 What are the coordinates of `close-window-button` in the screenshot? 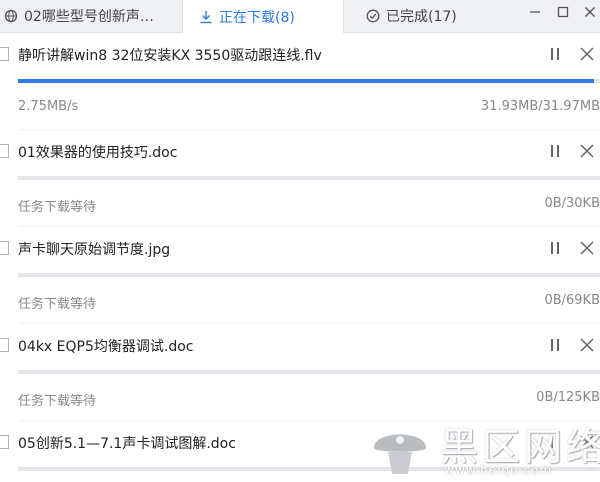 It's located at (588, 12).